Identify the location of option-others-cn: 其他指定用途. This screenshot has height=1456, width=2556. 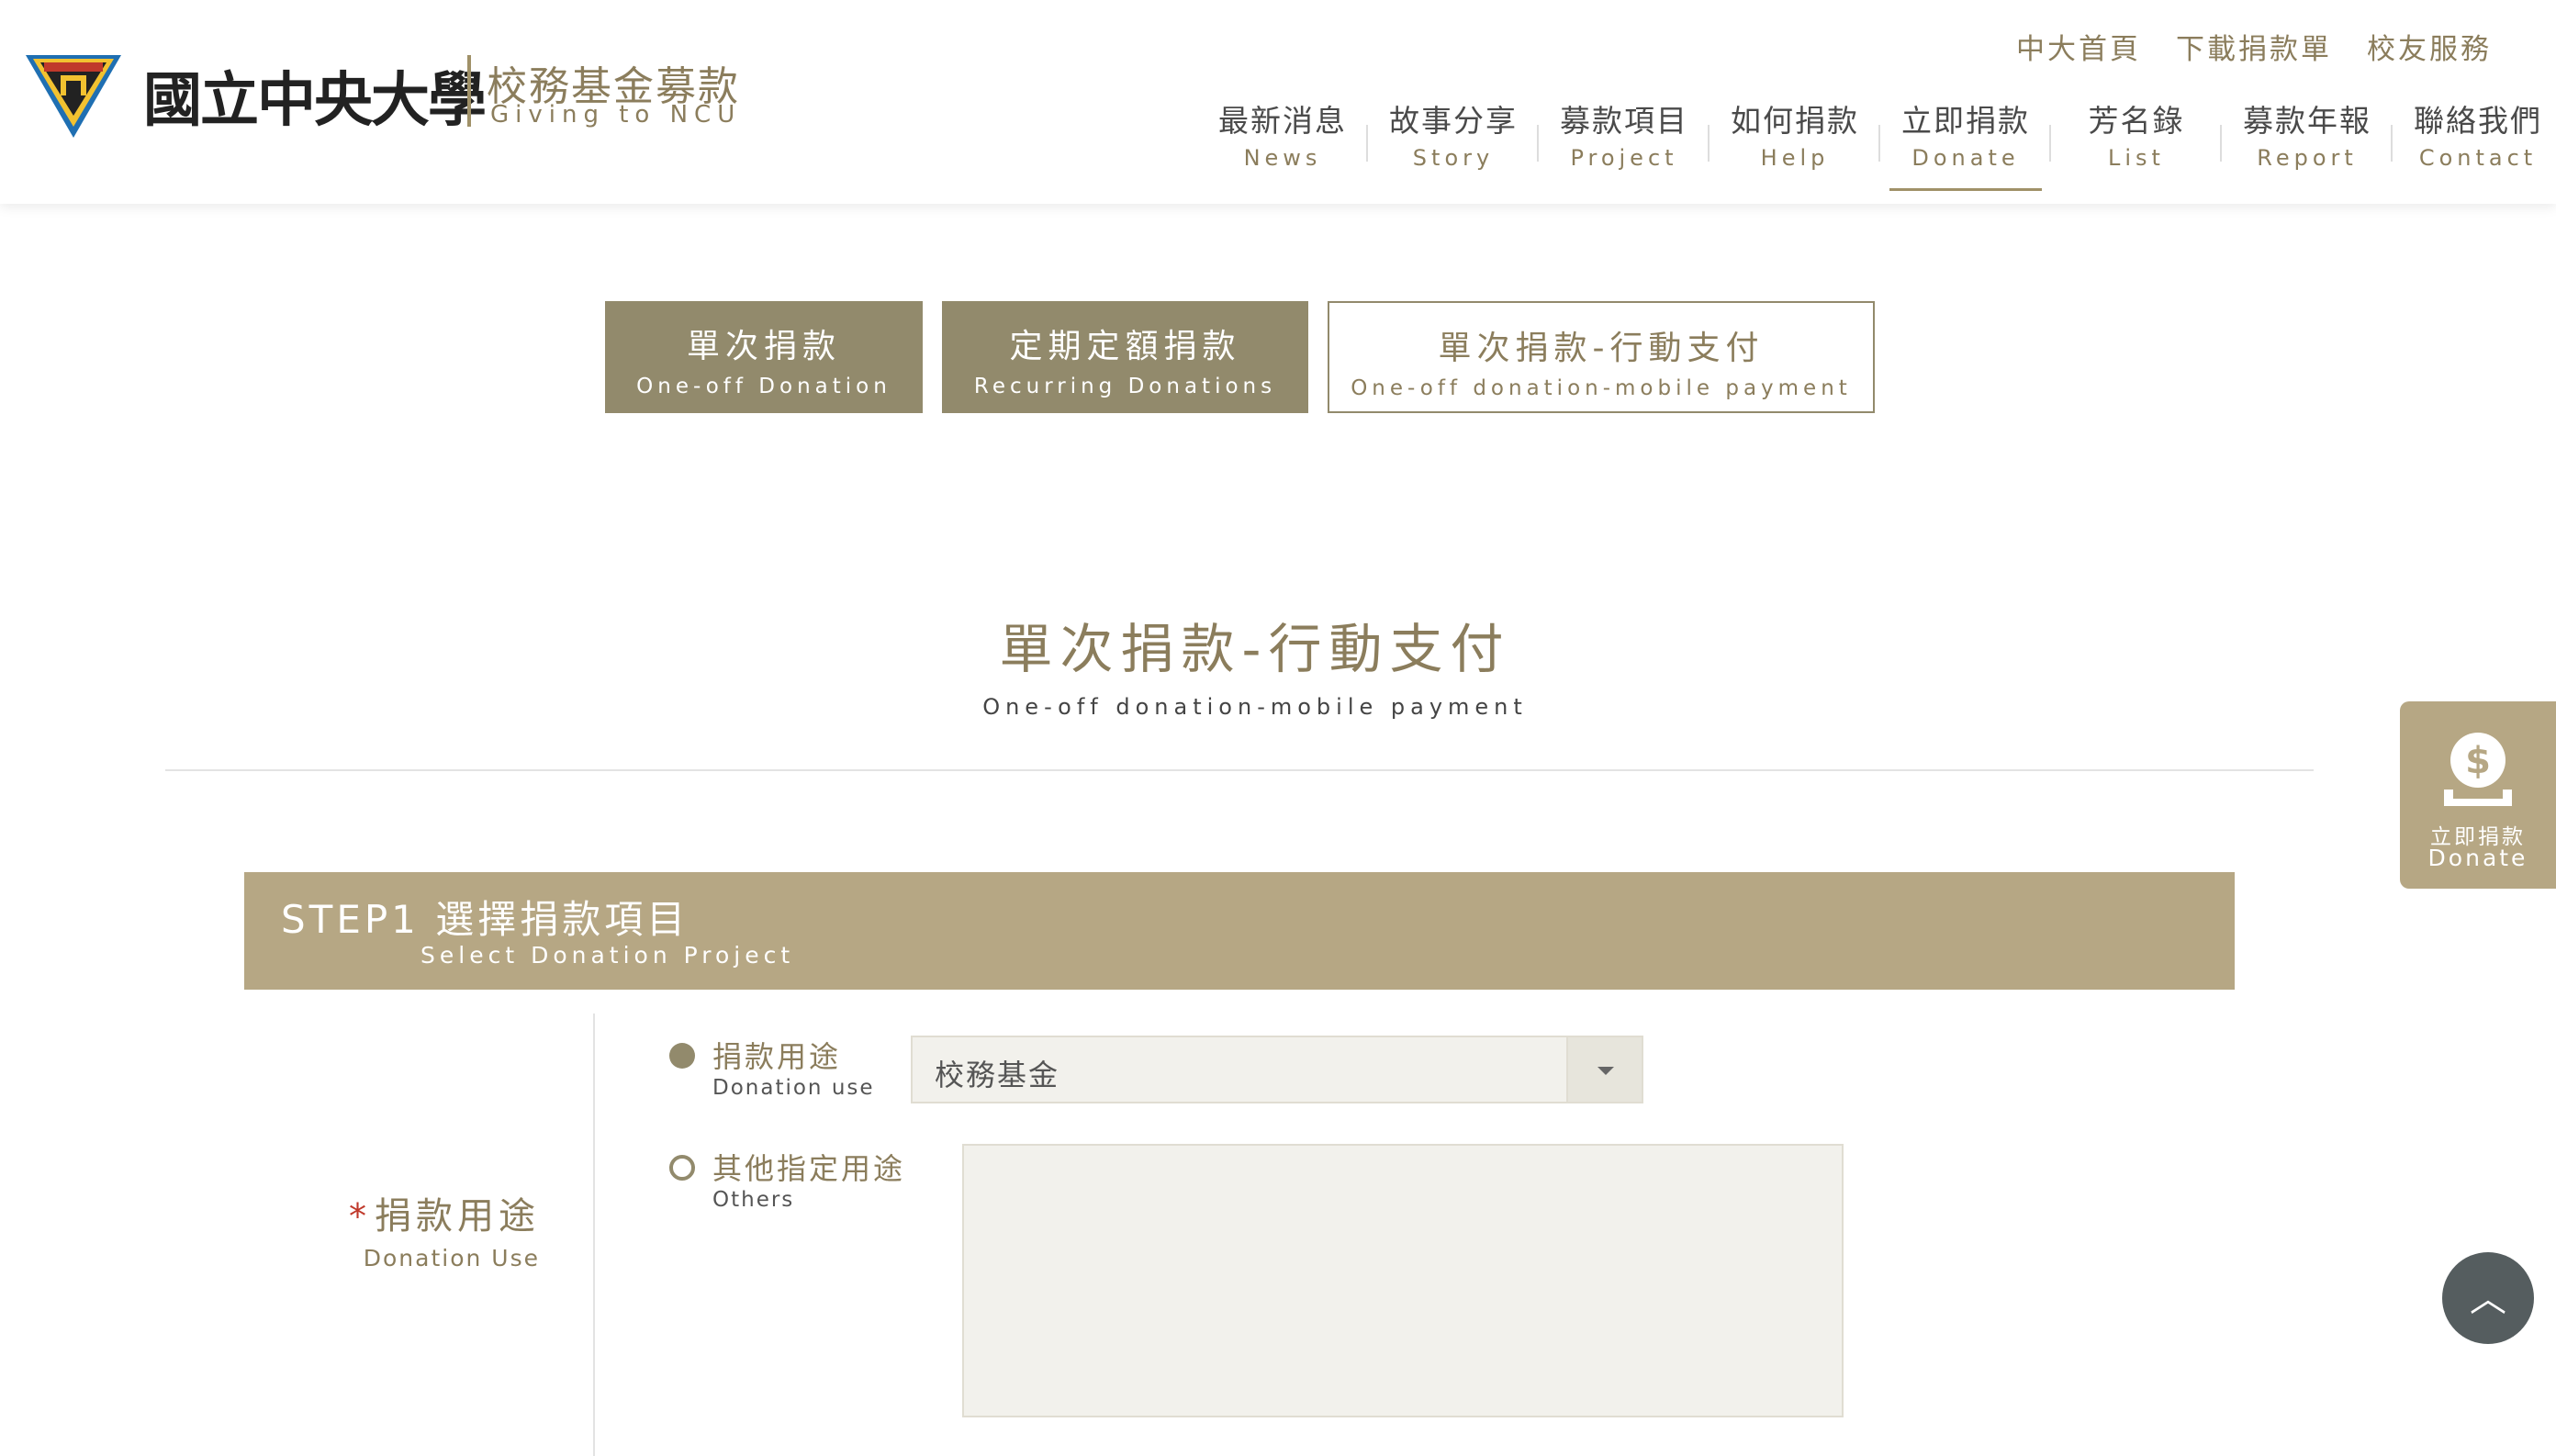
(808, 1167).